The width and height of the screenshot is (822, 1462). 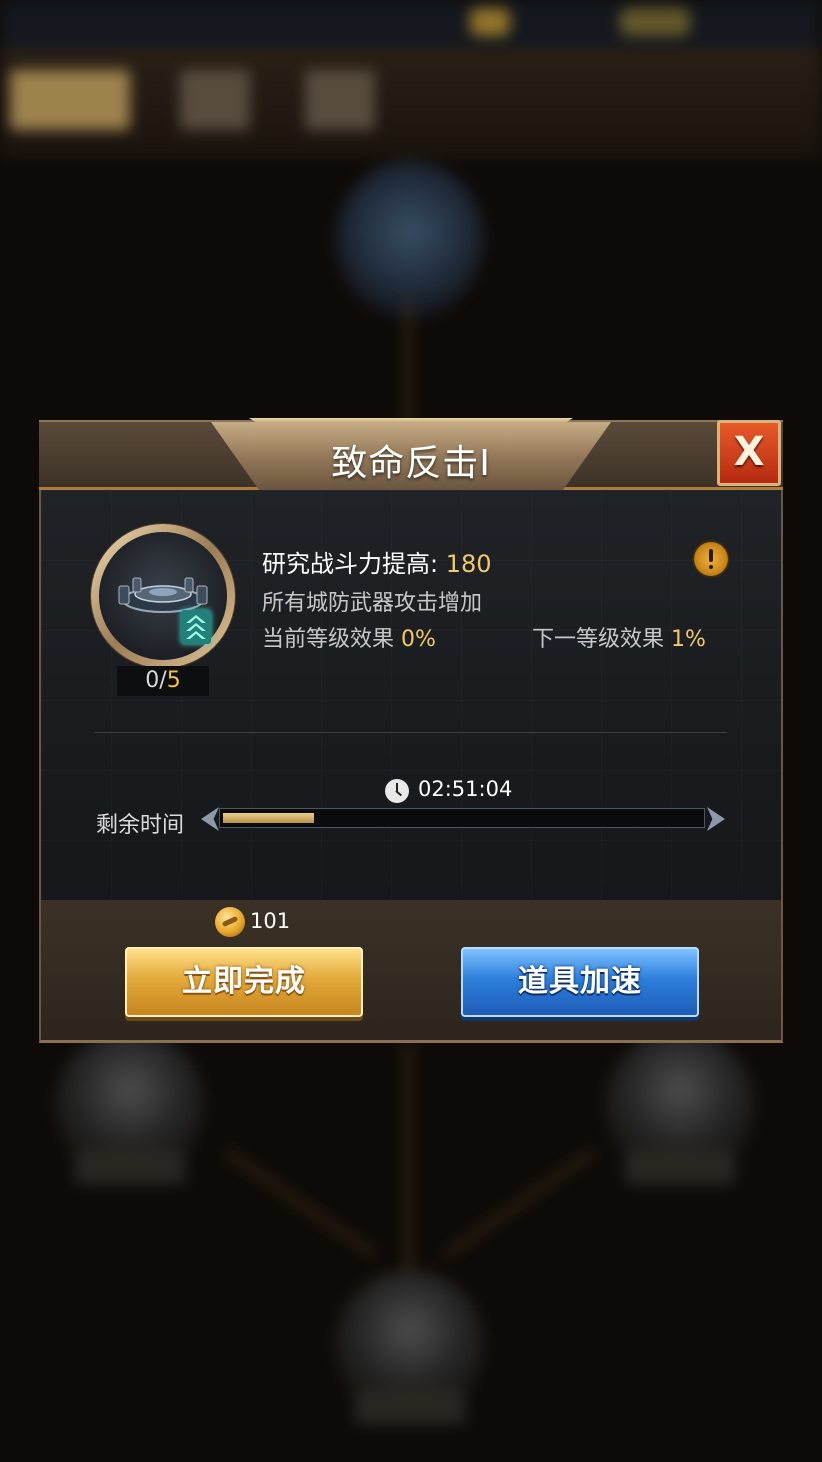 What do you see at coordinates (173, 680) in the screenshot?
I see `level-max: 5` at bounding box center [173, 680].